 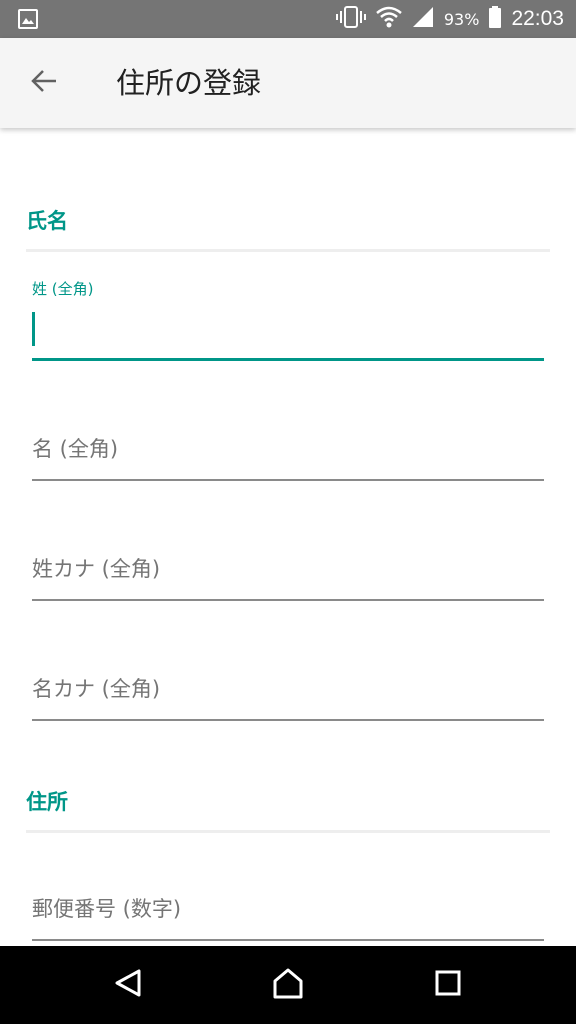 I want to click on back-button, so click(x=44, y=83).